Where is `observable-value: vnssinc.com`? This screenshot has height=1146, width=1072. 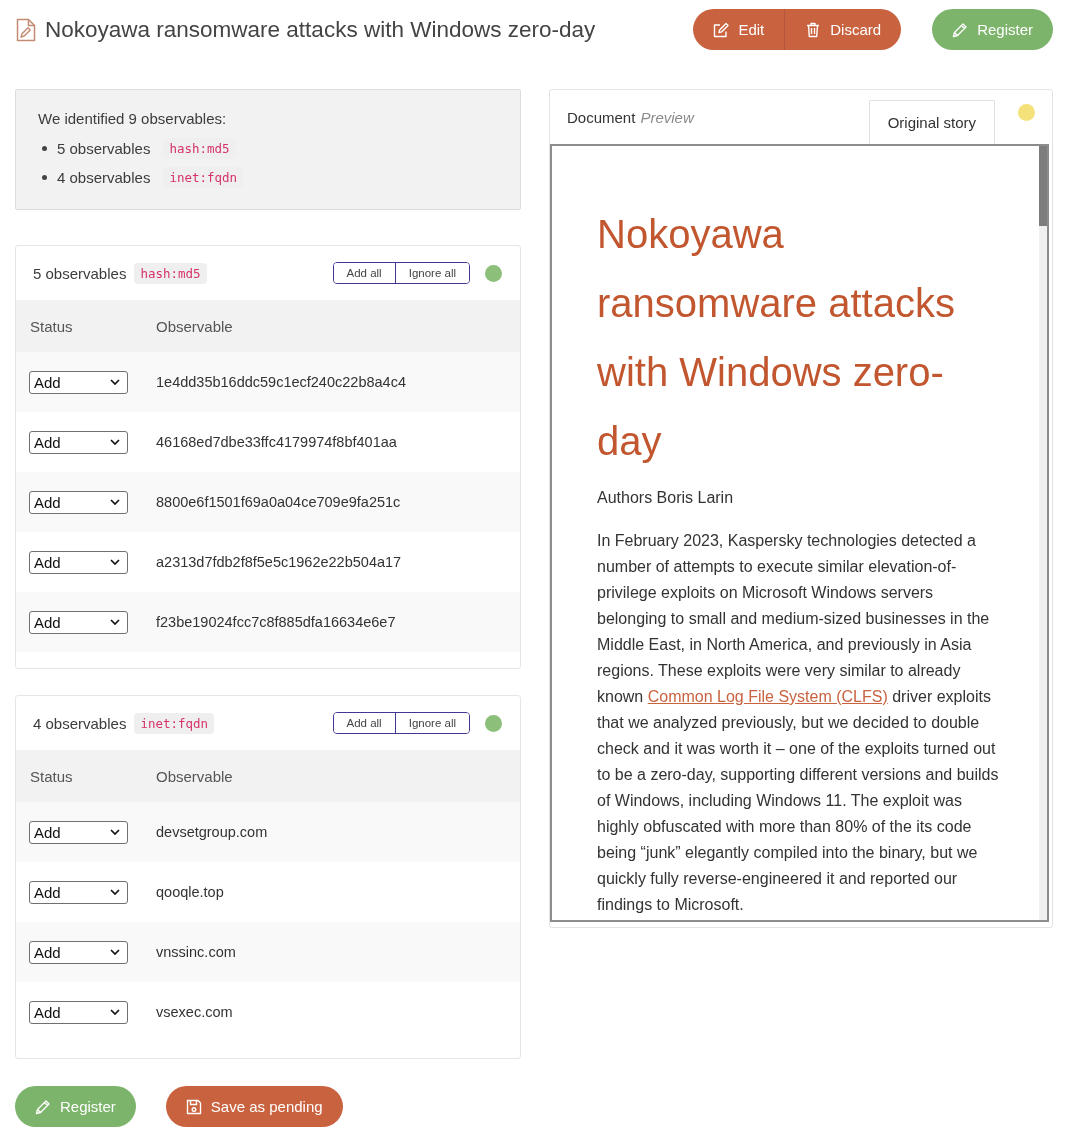
observable-value: vnssinc.com is located at coordinates (196, 952).